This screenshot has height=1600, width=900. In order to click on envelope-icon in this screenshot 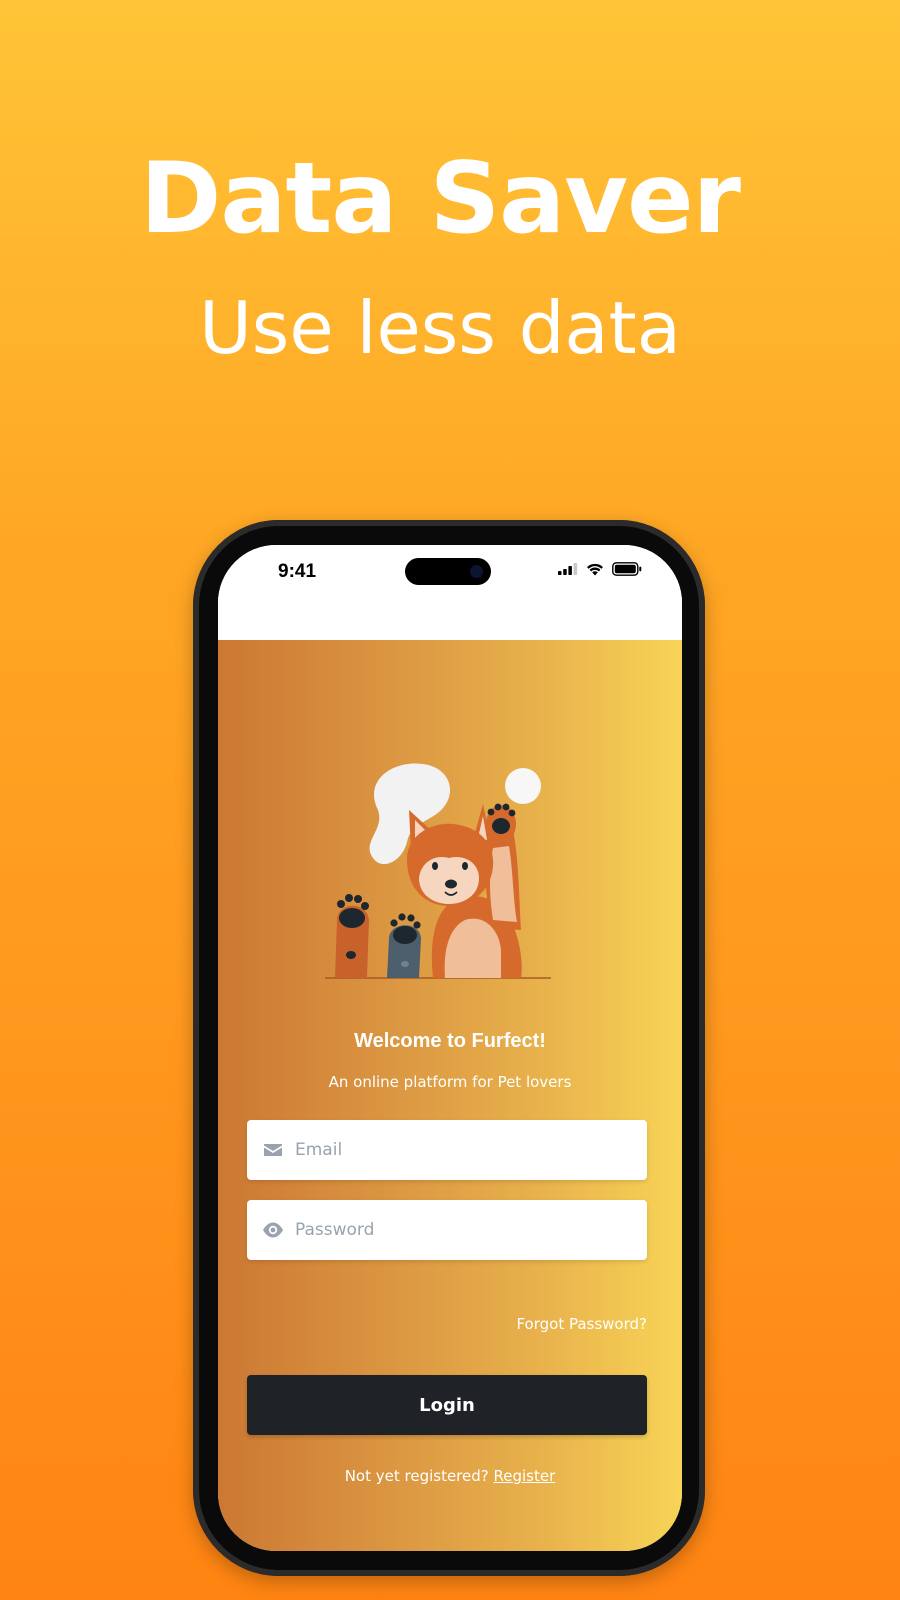, I will do `click(273, 1150)`.